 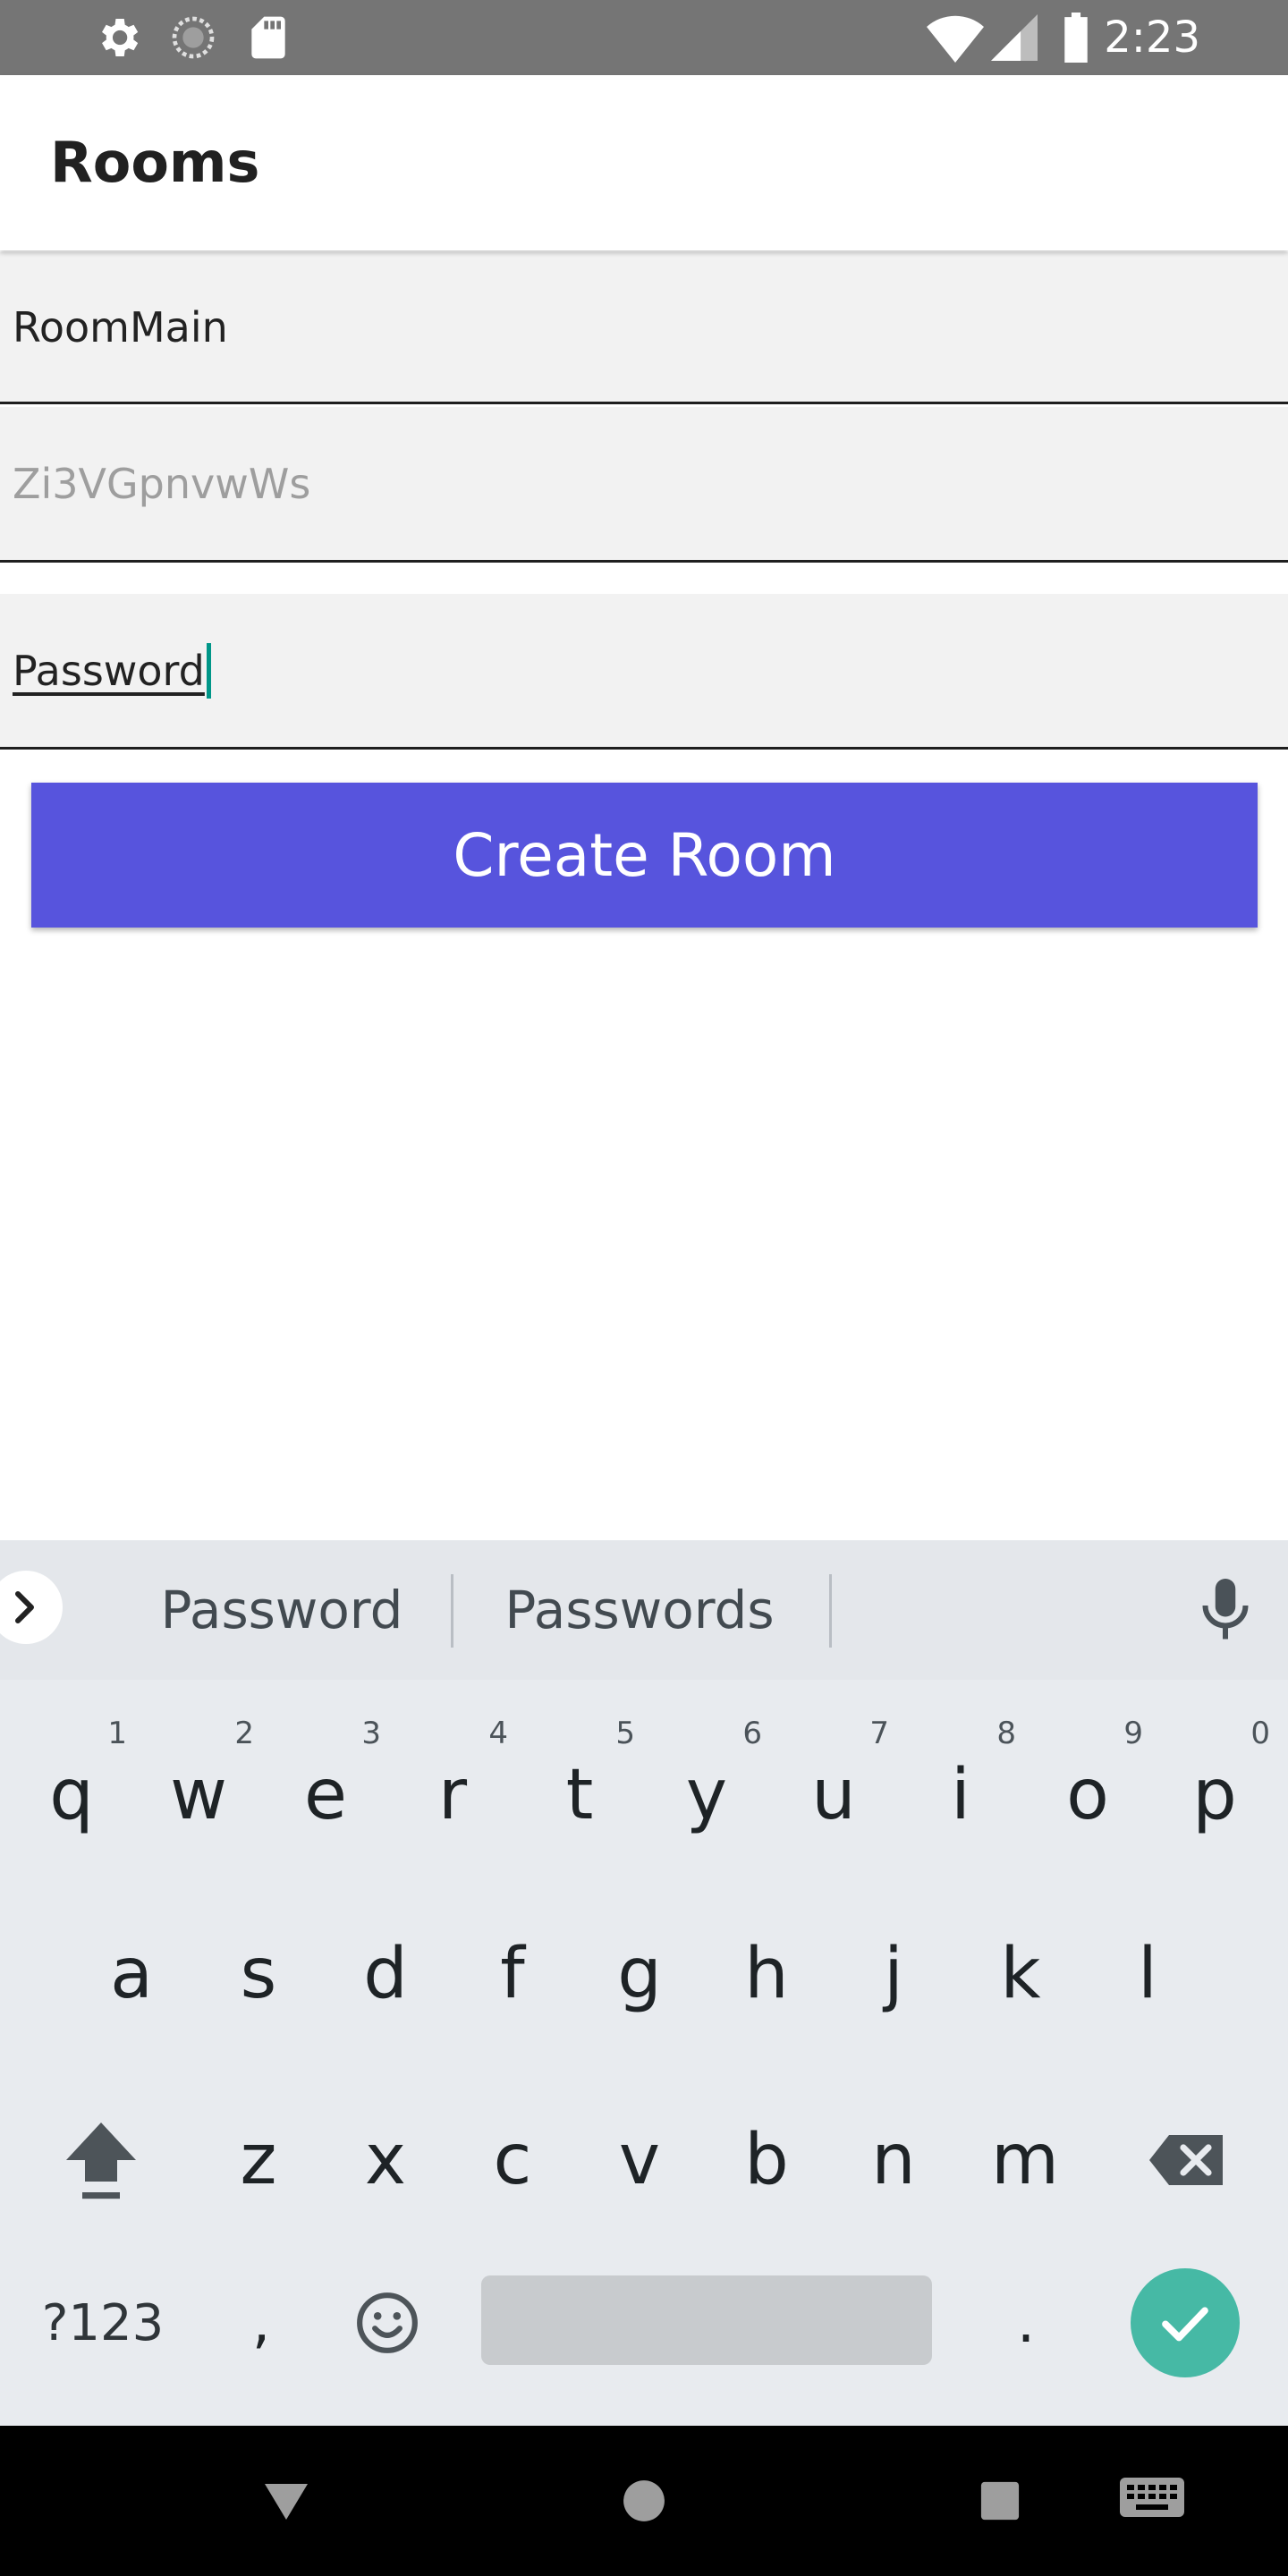 I want to click on key-q: q1, so click(x=71, y=1795).